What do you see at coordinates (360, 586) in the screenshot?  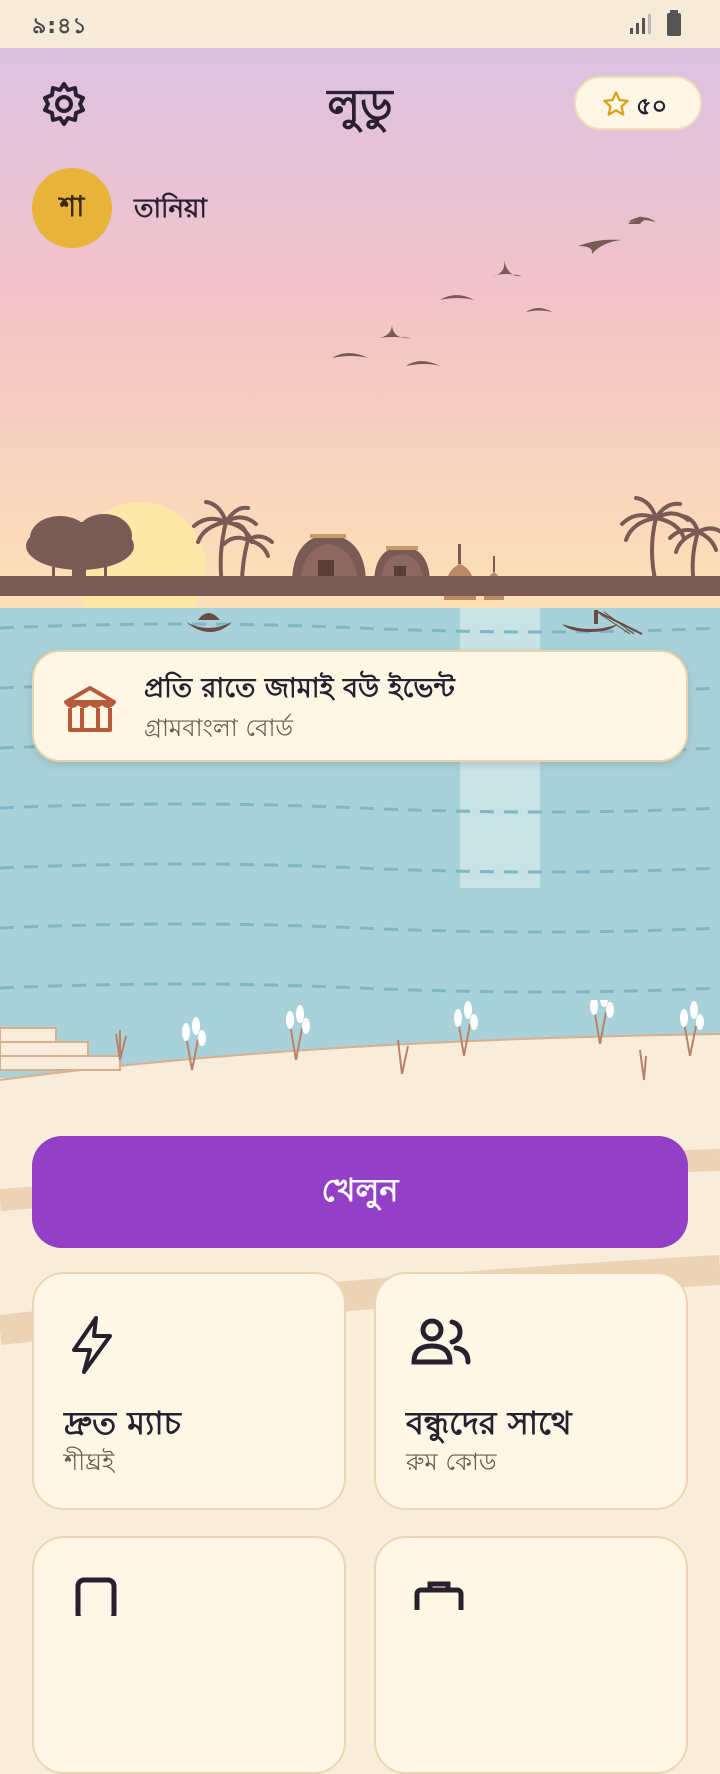 I see `horizon-ground` at bounding box center [360, 586].